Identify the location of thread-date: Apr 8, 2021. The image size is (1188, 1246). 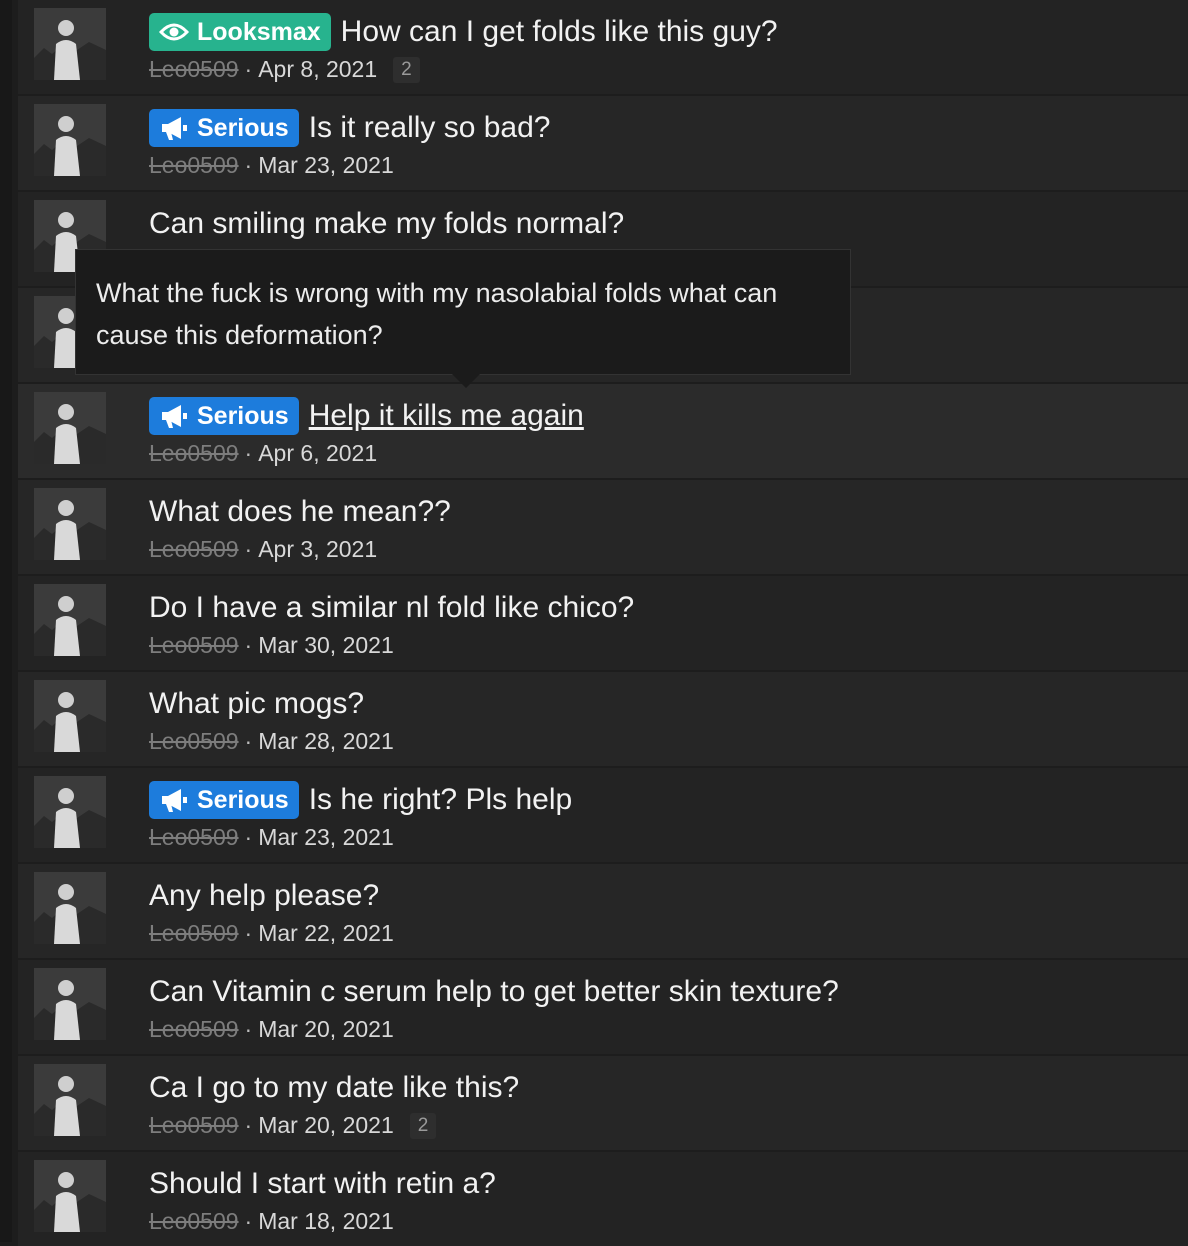
(317, 69).